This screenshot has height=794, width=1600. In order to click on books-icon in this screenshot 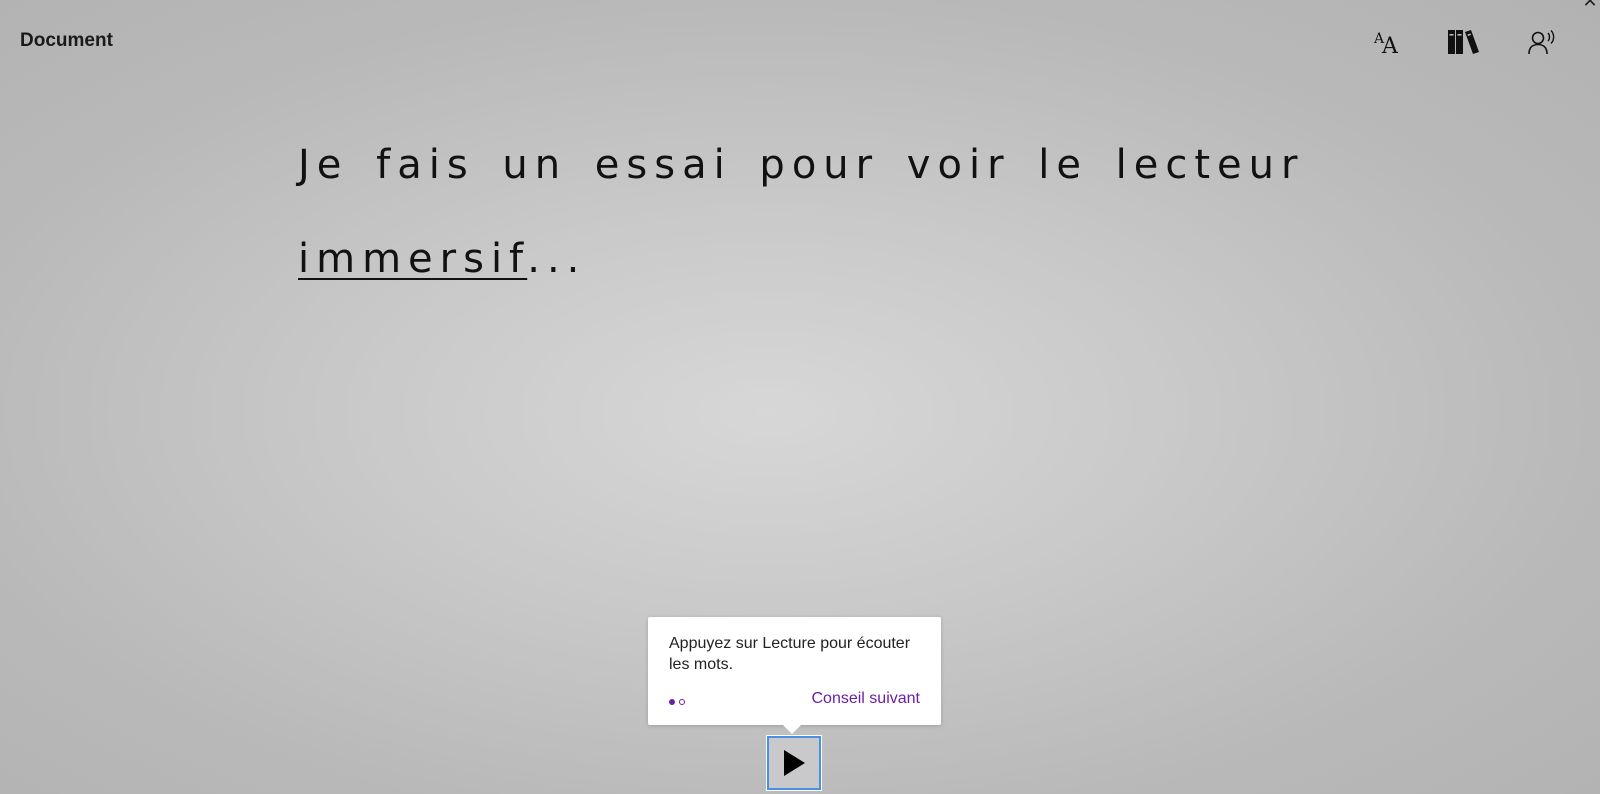, I will do `click(1463, 42)`.